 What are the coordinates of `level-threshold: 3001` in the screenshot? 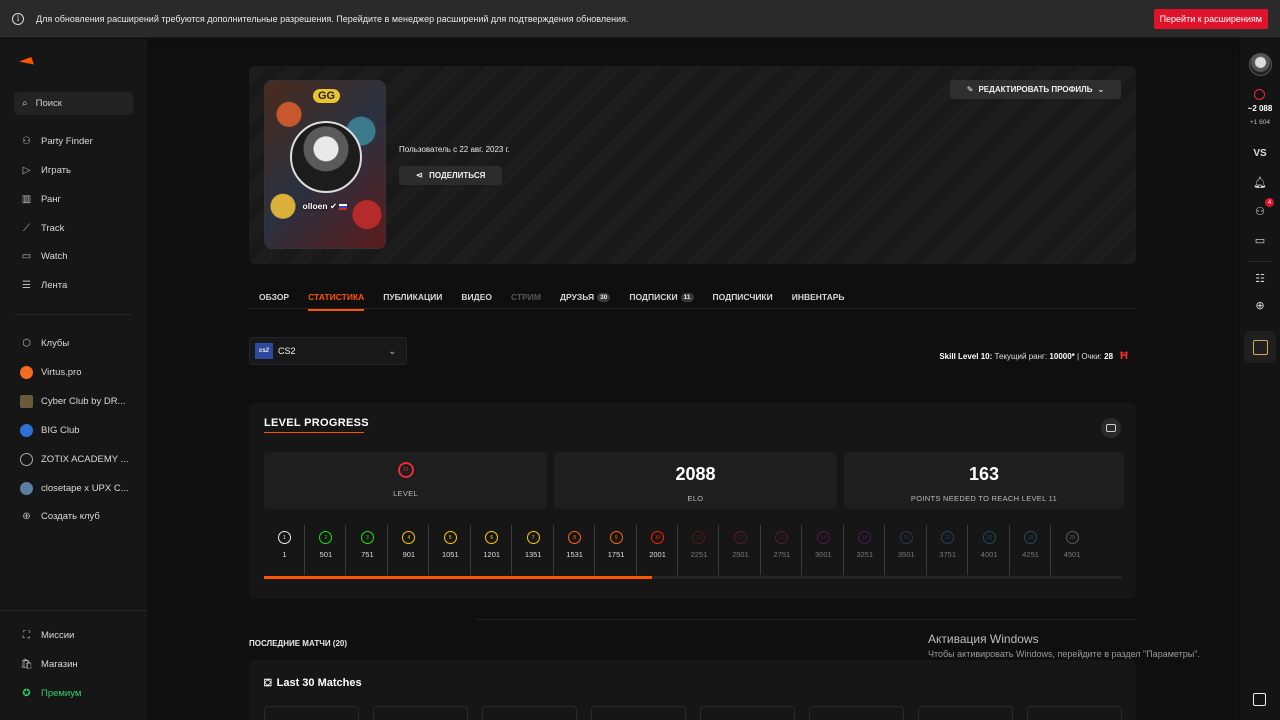 It's located at (823, 554).